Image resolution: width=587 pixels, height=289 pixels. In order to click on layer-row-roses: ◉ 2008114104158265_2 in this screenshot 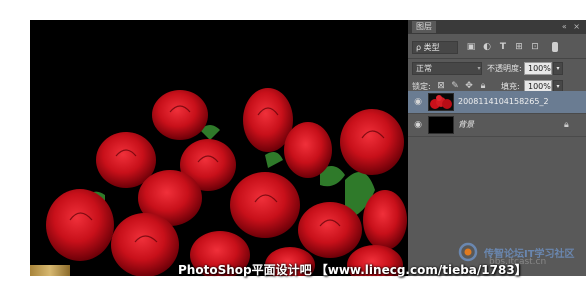, I will do `click(497, 102)`.